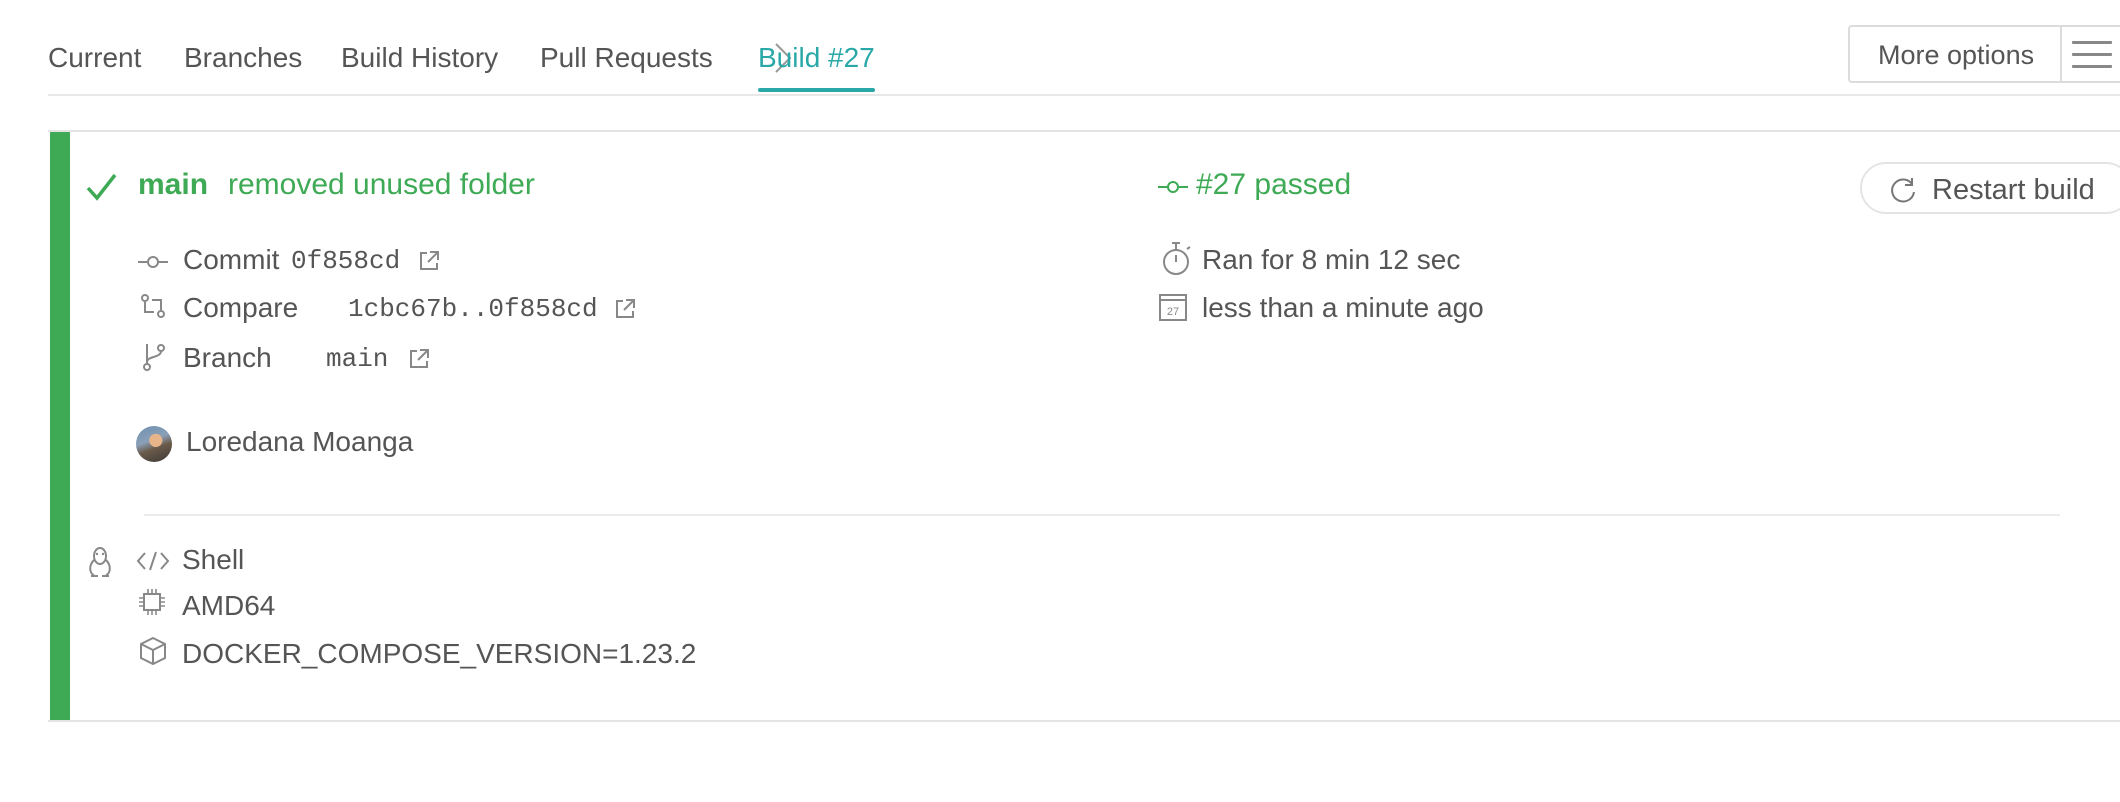 The image size is (2120, 802). What do you see at coordinates (1102, 515) in the screenshot?
I see `section-divider` at bounding box center [1102, 515].